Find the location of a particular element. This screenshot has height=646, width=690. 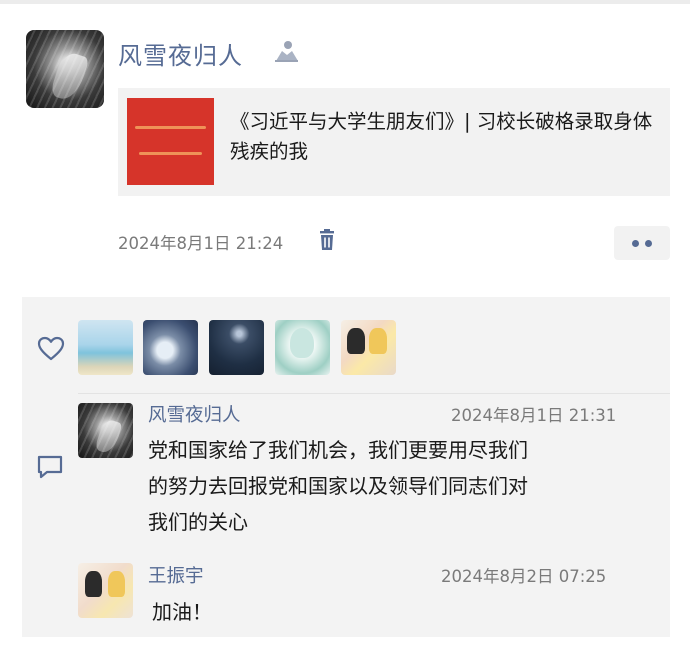

comment-text-line: 党和国家给了我们机会，我们更要用尽我们 is located at coordinates (338, 450).